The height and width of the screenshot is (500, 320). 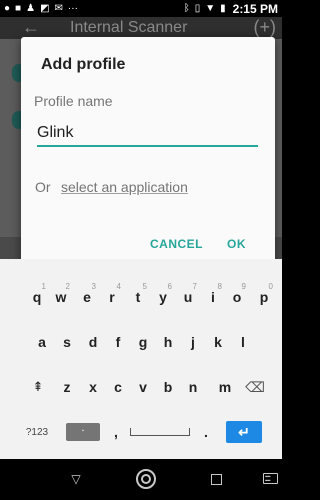 What do you see at coordinates (188, 297) in the screenshot?
I see `key-u: u7` at bounding box center [188, 297].